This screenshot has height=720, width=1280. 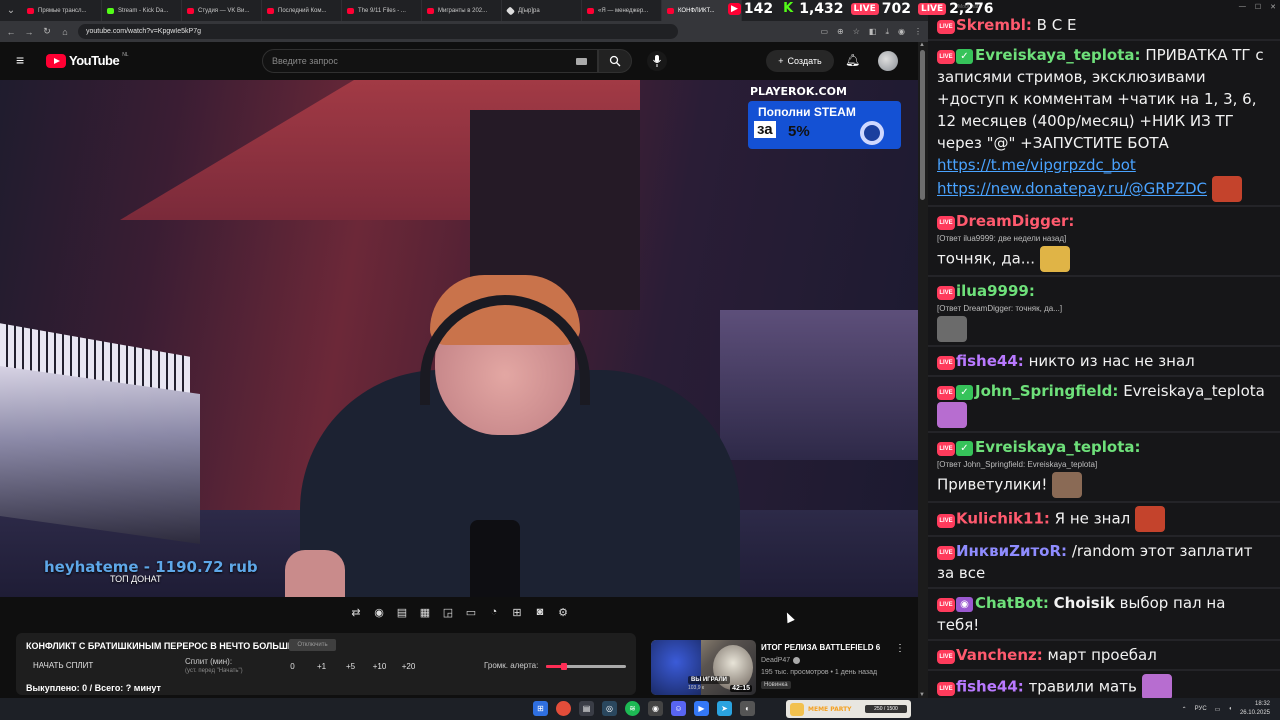 I want to click on spotify-icon: ≋, so click(x=632, y=708).